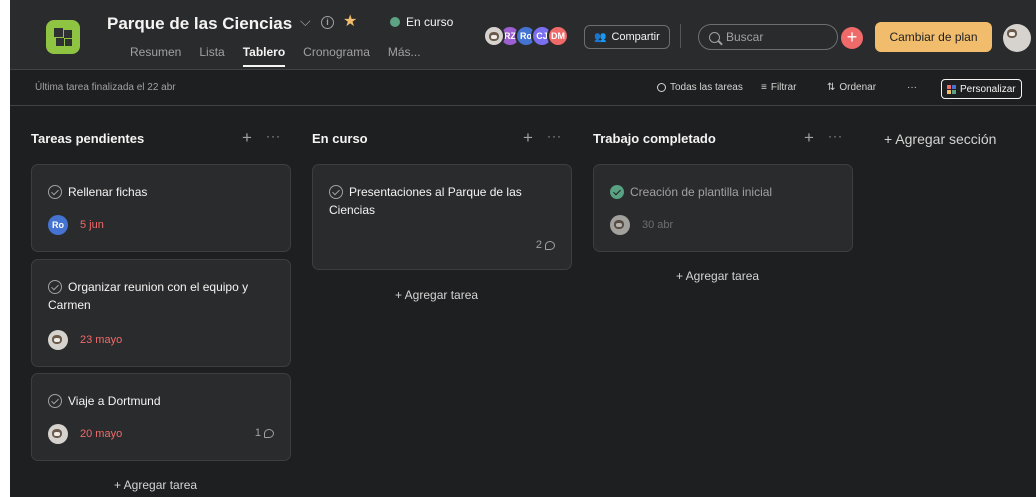  I want to click on avatar: DM, so click(558, 36).